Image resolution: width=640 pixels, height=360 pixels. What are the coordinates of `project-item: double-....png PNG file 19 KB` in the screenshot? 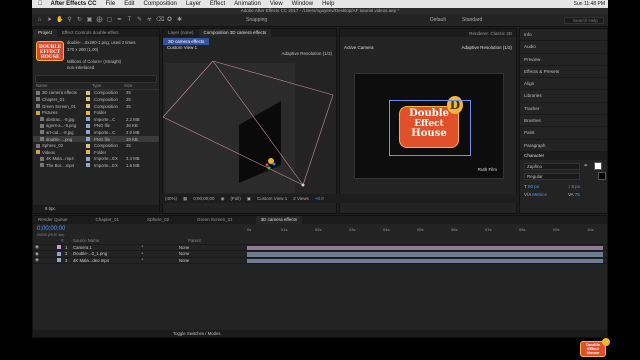 It's located at (96, 139).